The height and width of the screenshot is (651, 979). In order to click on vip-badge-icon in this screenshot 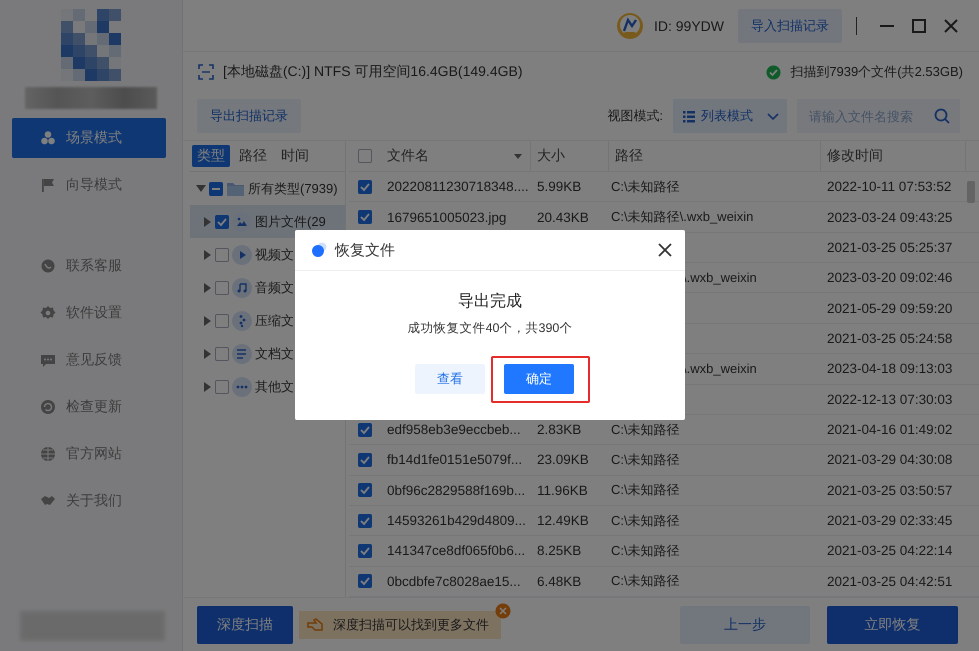, I will do `click(630, 26)`.